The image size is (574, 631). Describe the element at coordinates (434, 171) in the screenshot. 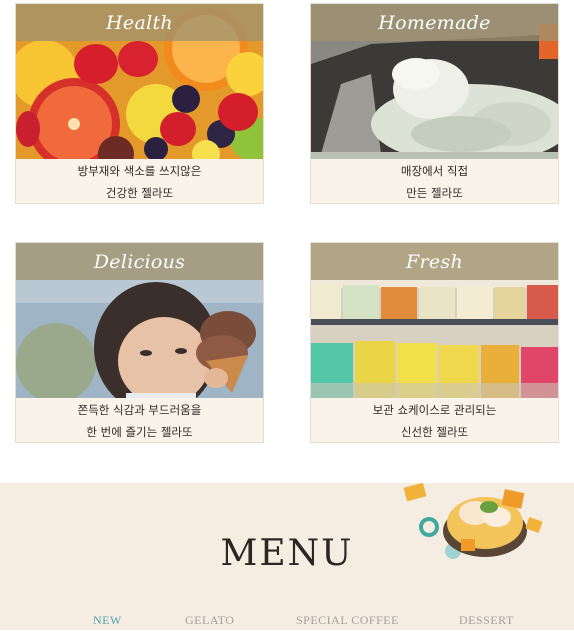

I see `caption-line: 매장에서 직접` at that location.